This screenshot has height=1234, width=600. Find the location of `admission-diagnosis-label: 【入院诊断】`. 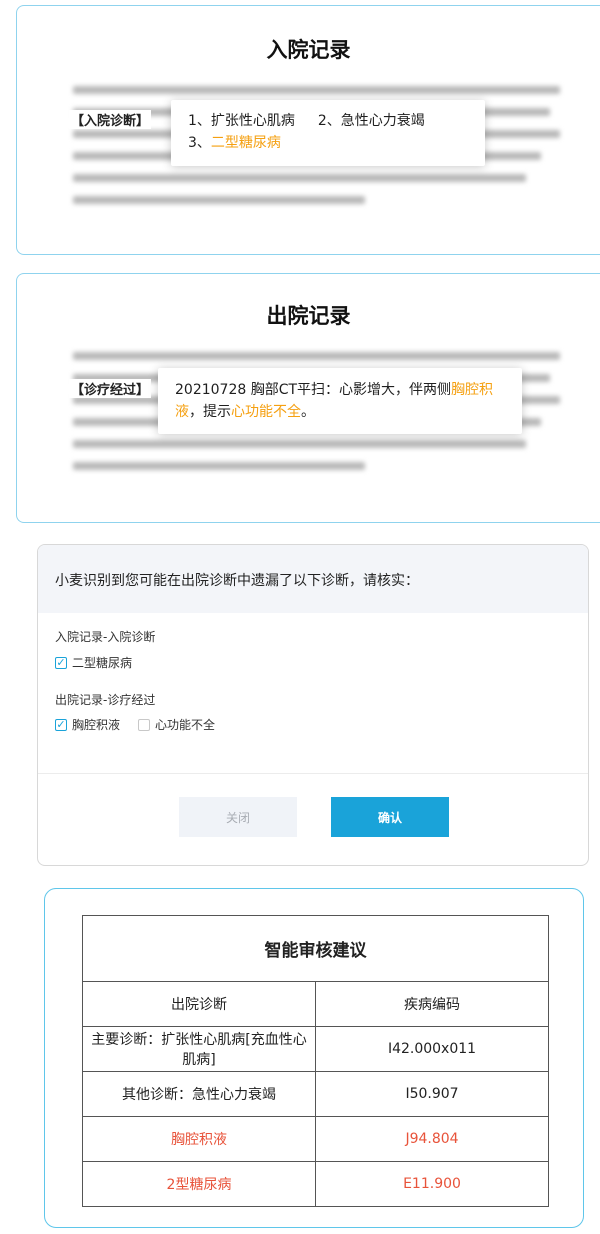

admission-diagnosis-label: 【入院诊断】 is located at coordinates (110, 119).